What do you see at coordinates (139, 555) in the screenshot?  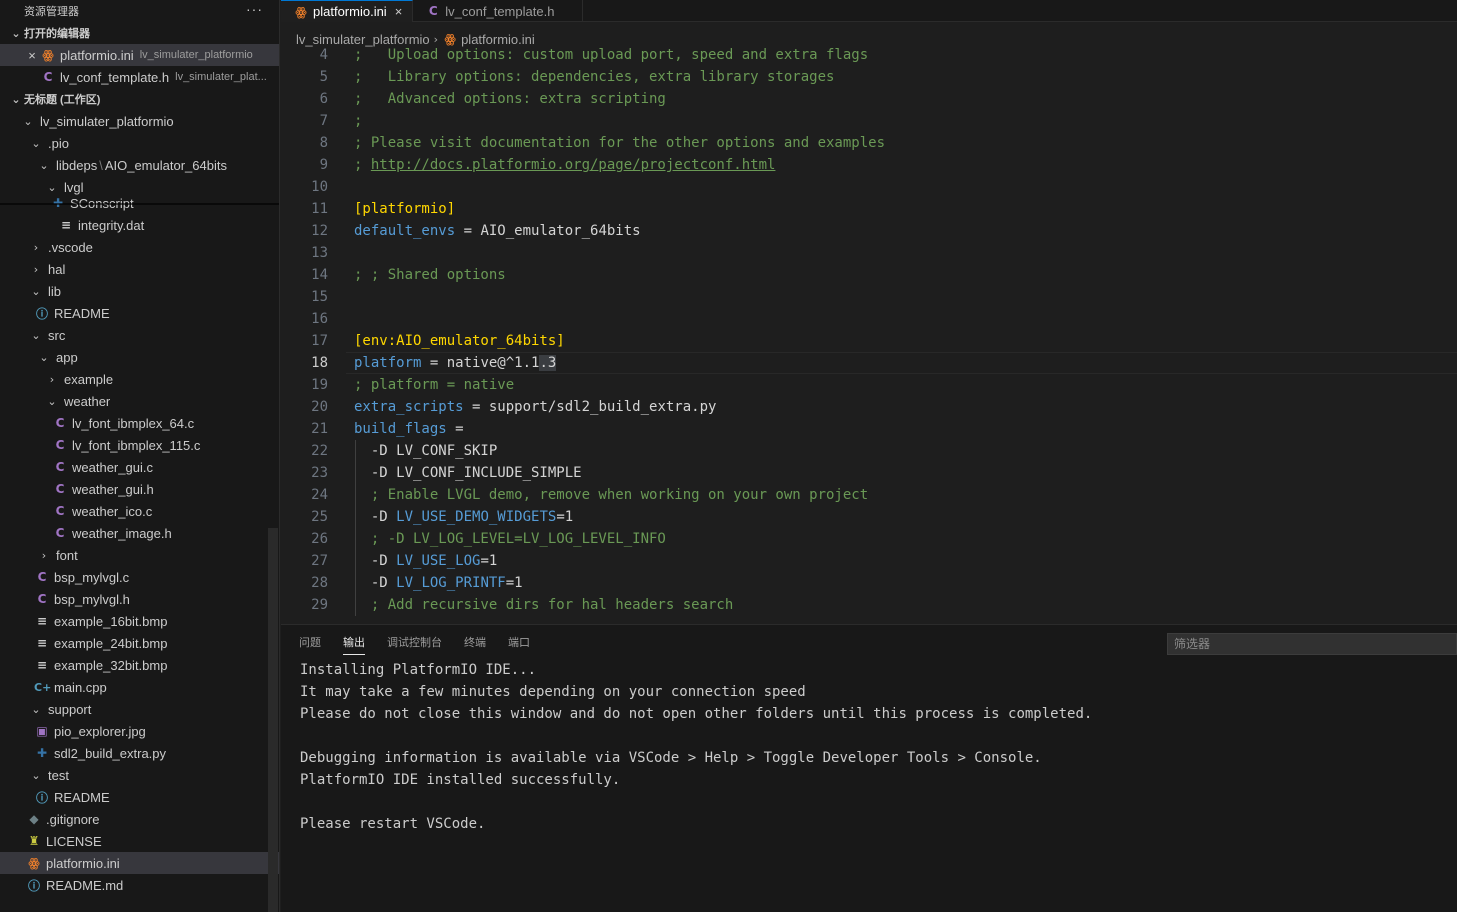 I see `tree-folder-font: › font` at bounding box center [139, 555].